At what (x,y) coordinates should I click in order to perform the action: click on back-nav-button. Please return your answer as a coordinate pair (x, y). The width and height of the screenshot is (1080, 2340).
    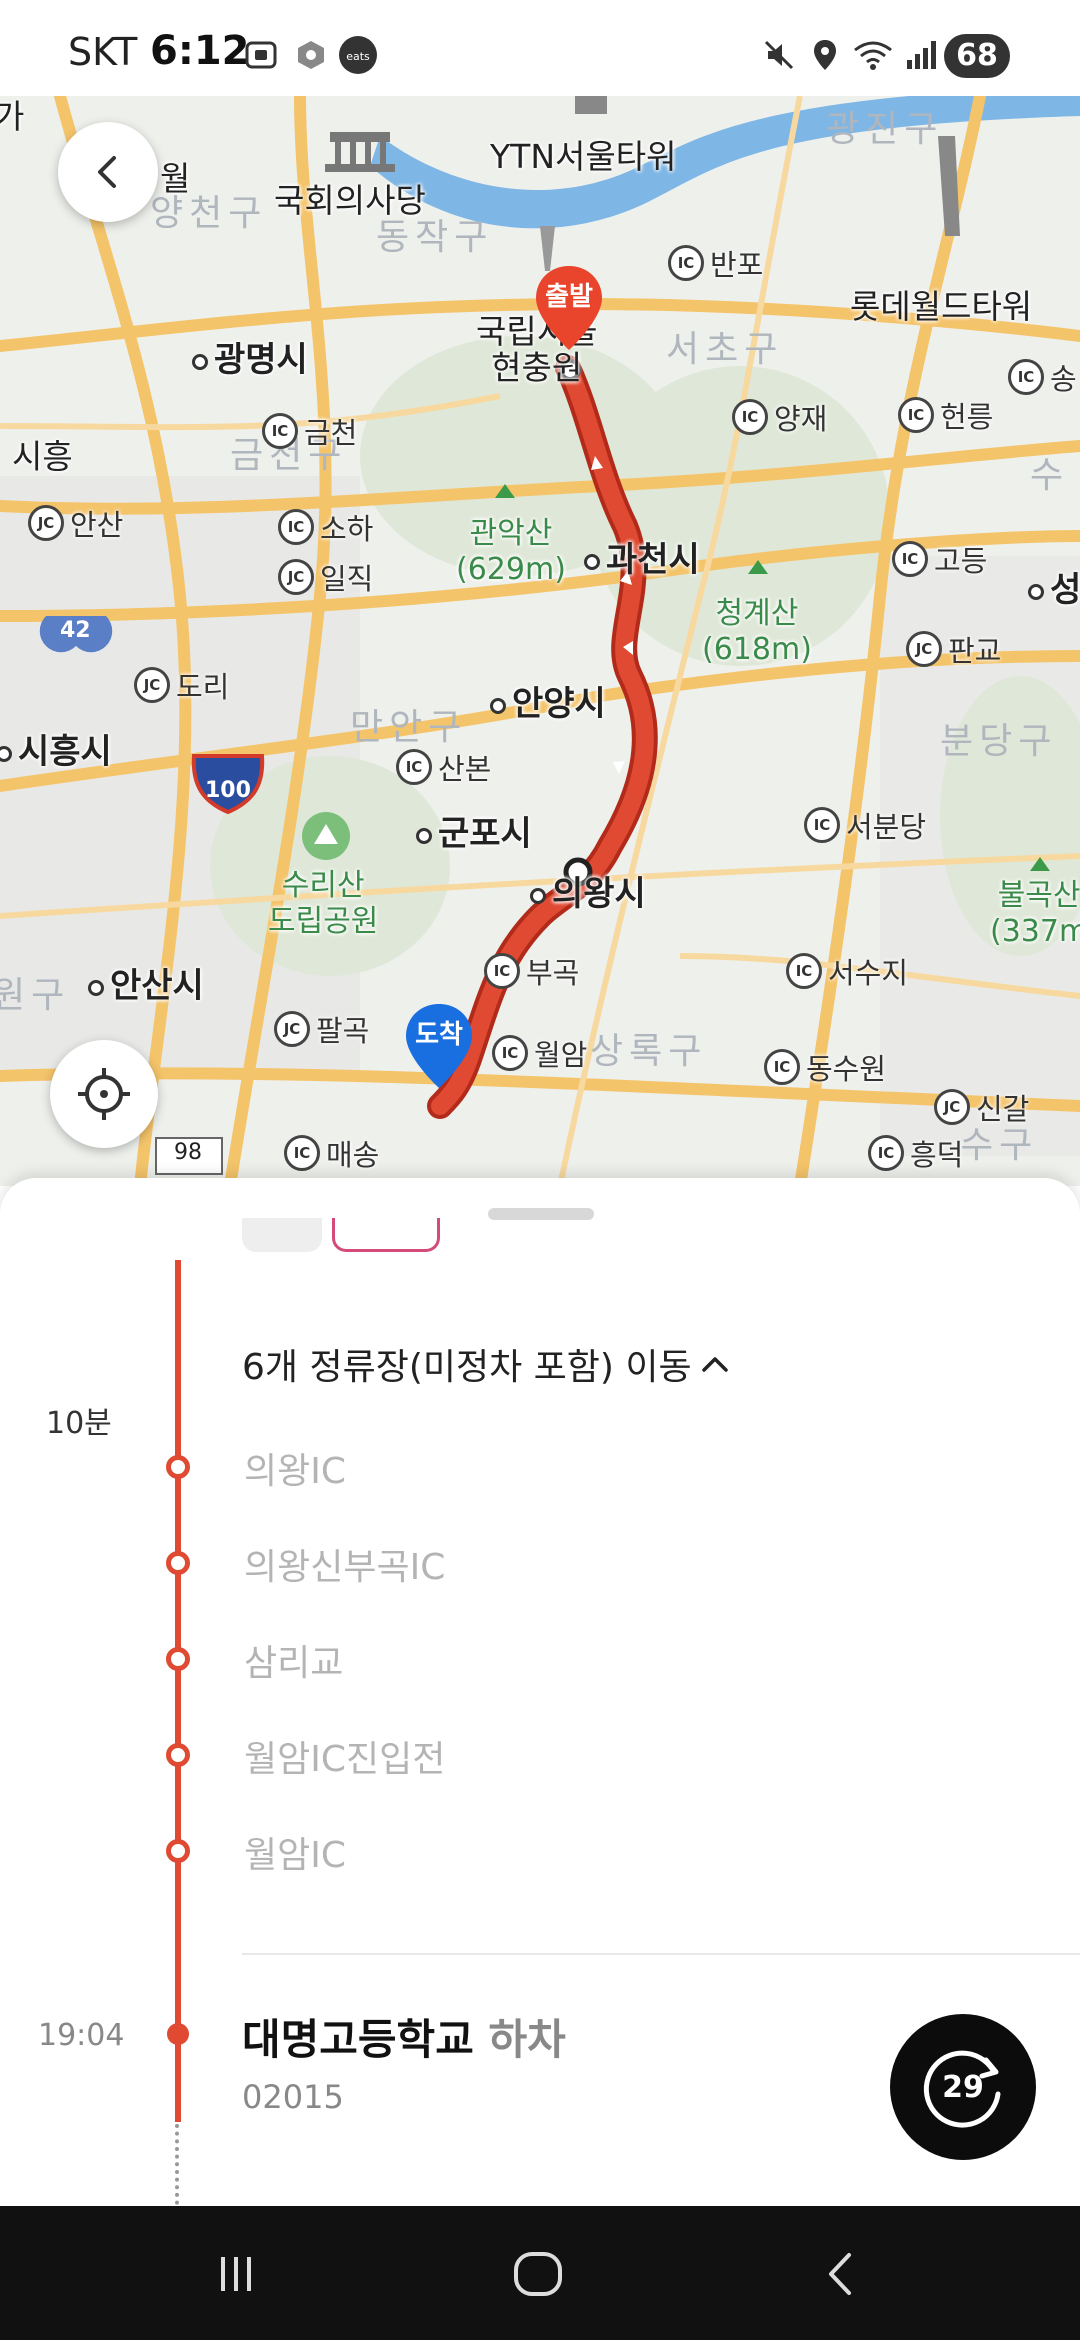
    Looking at the image, I should click on (842, 2274).